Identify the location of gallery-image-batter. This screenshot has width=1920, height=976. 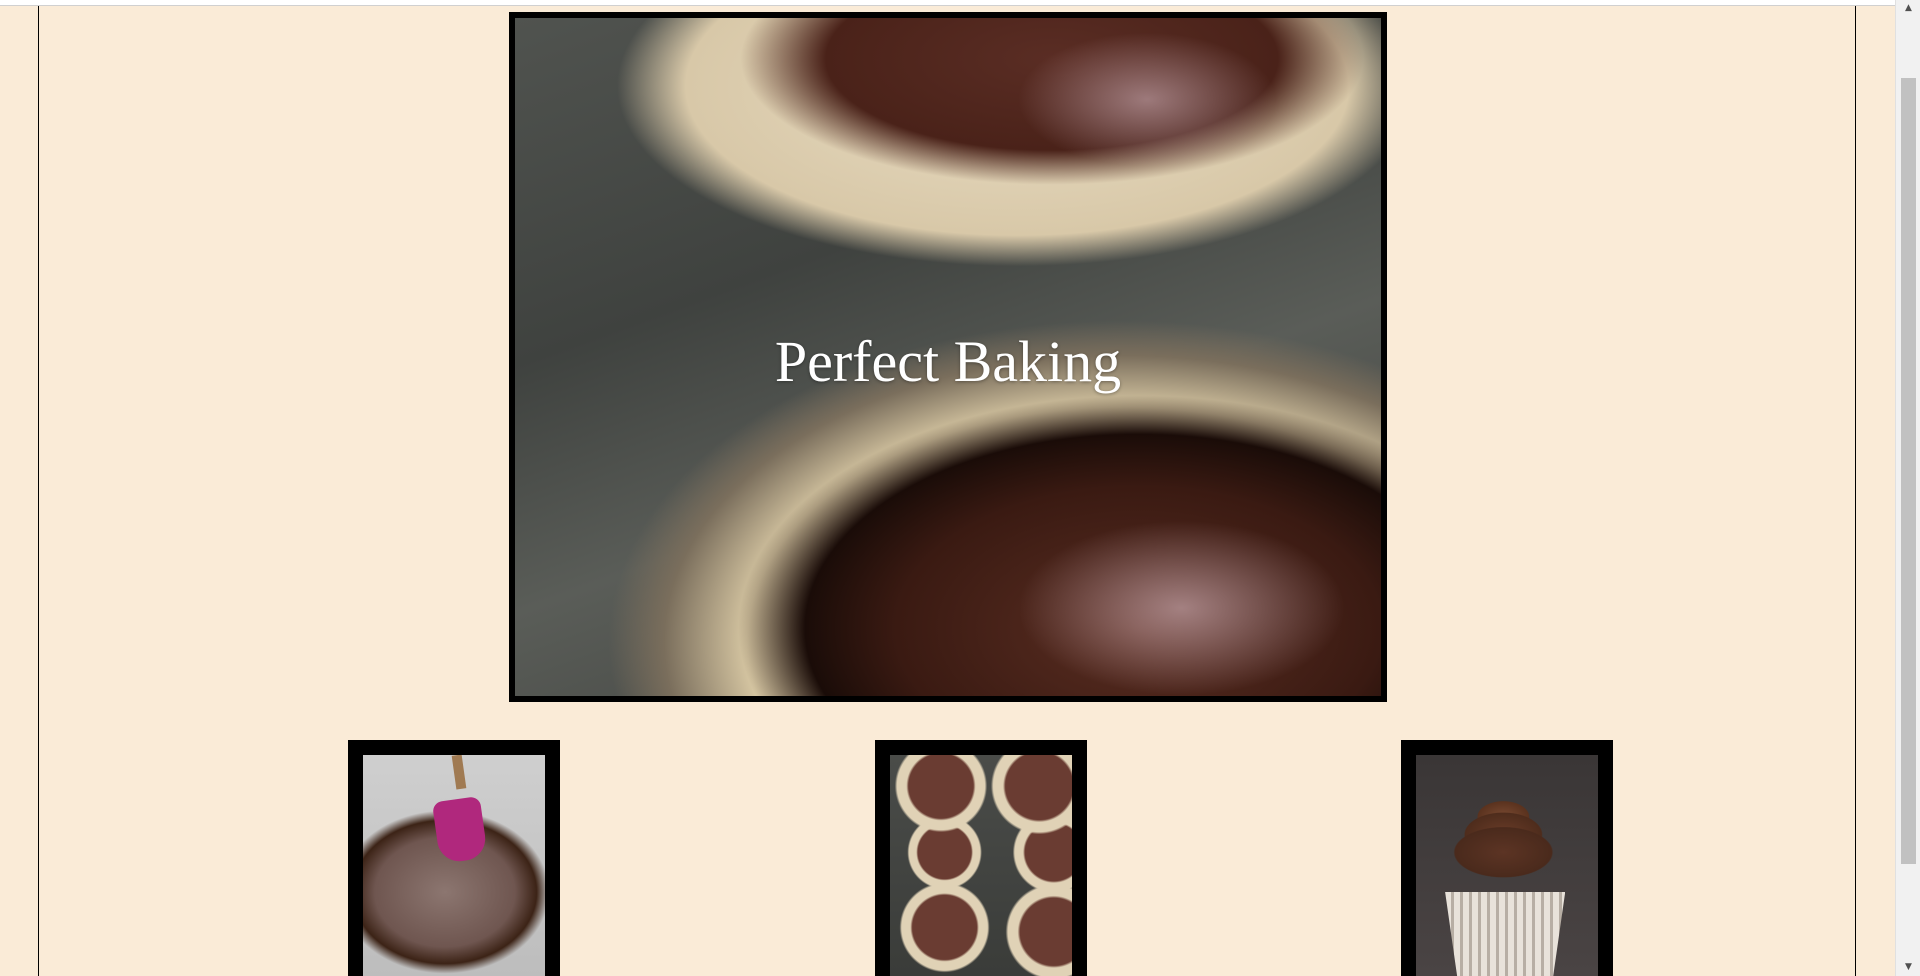
(454, 858).